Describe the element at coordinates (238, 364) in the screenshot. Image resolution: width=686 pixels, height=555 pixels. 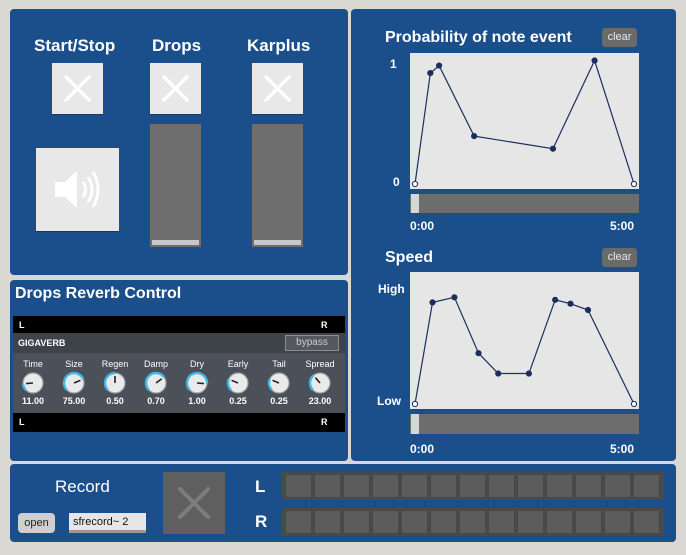
I see `dial-label: Early` at that location.